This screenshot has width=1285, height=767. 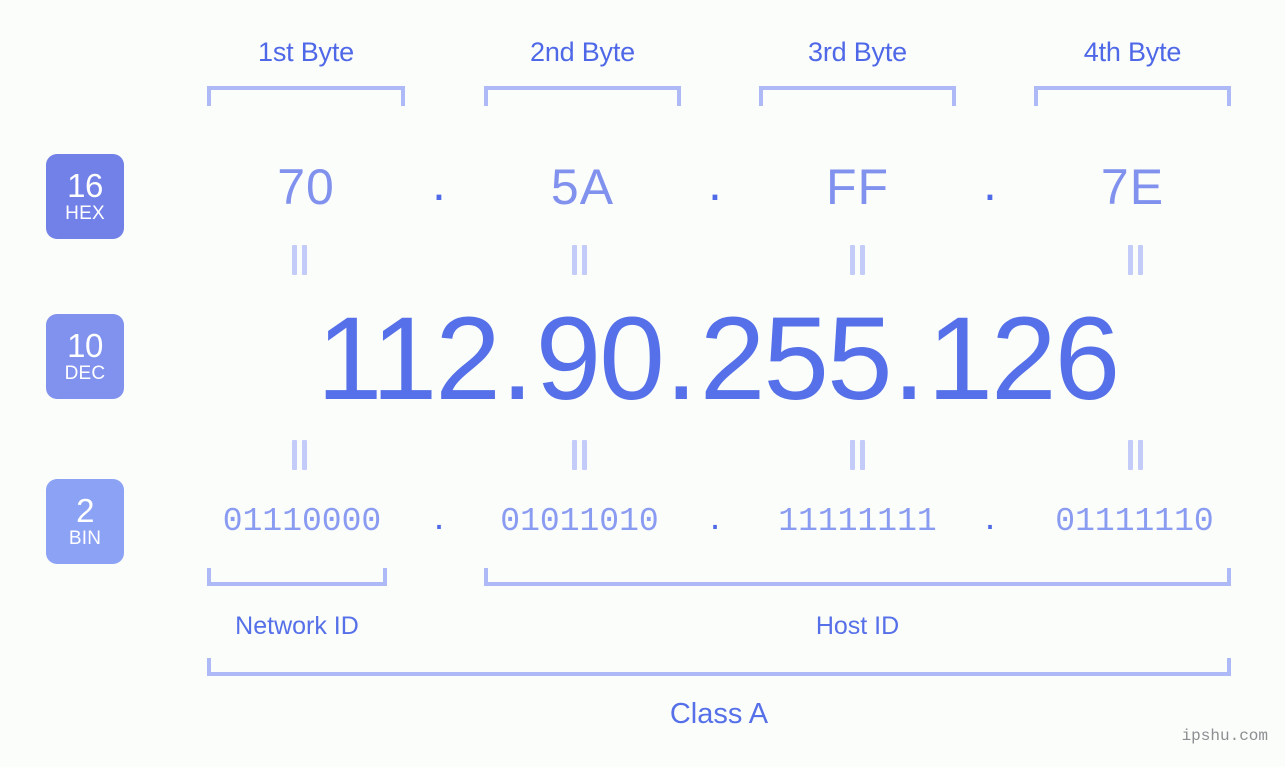 What do you see at coordinates (1134, 521) in the screenshot?
I see `bin-byte-4: 01111110` at bounding box center [1134, 521].